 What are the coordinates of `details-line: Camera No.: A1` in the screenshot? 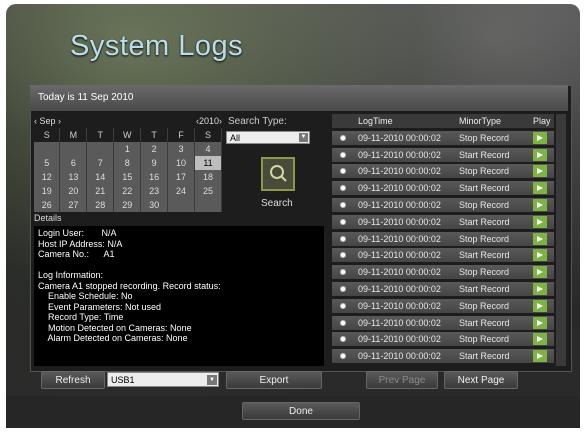 It's located at (76, 254).